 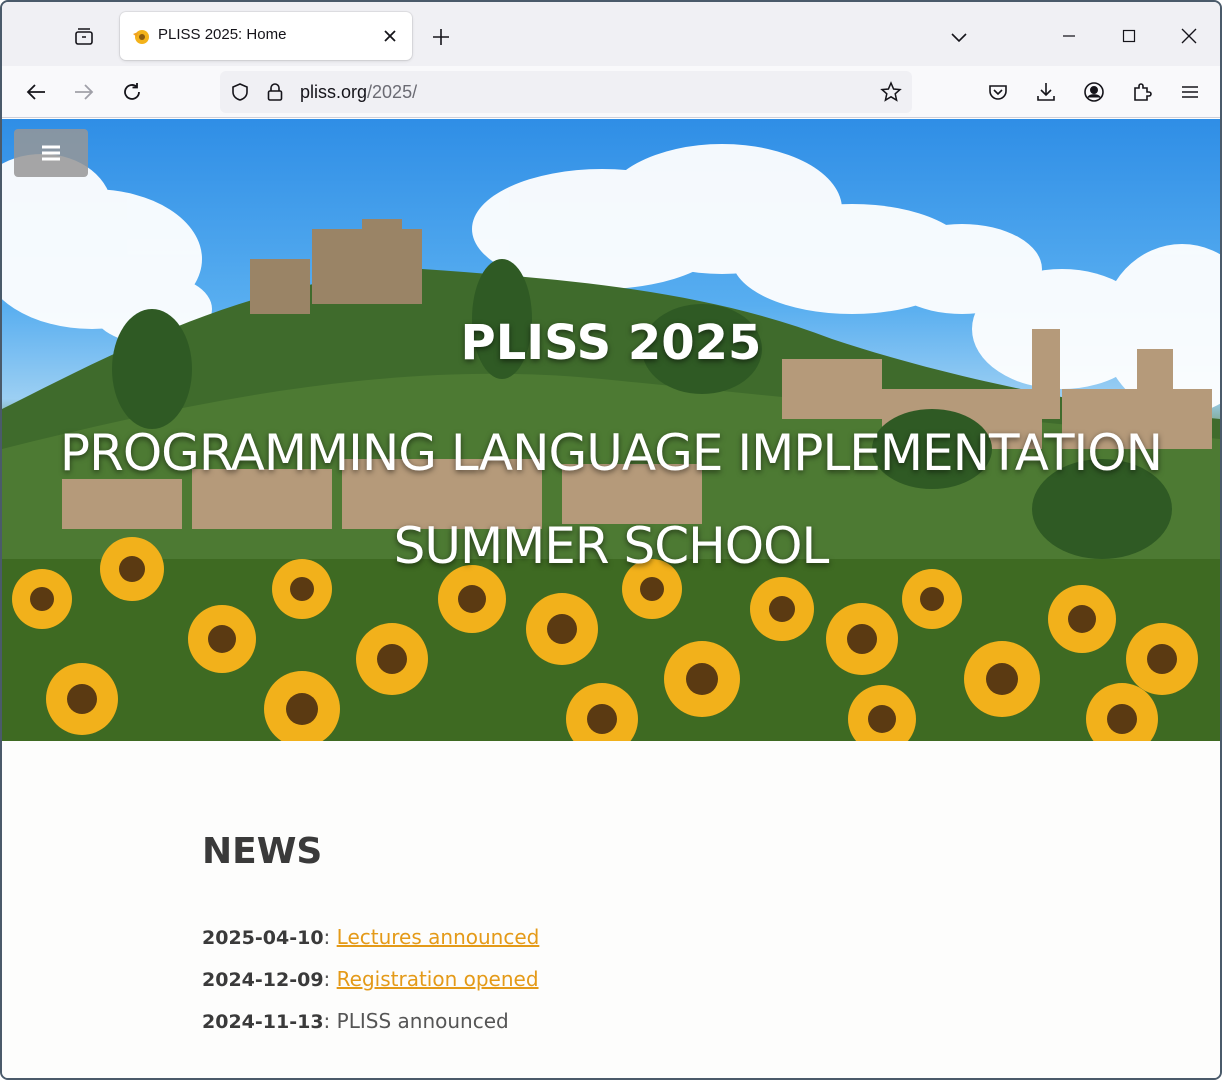 I want to click on app-menu-button, so click(x=1190, y=92).